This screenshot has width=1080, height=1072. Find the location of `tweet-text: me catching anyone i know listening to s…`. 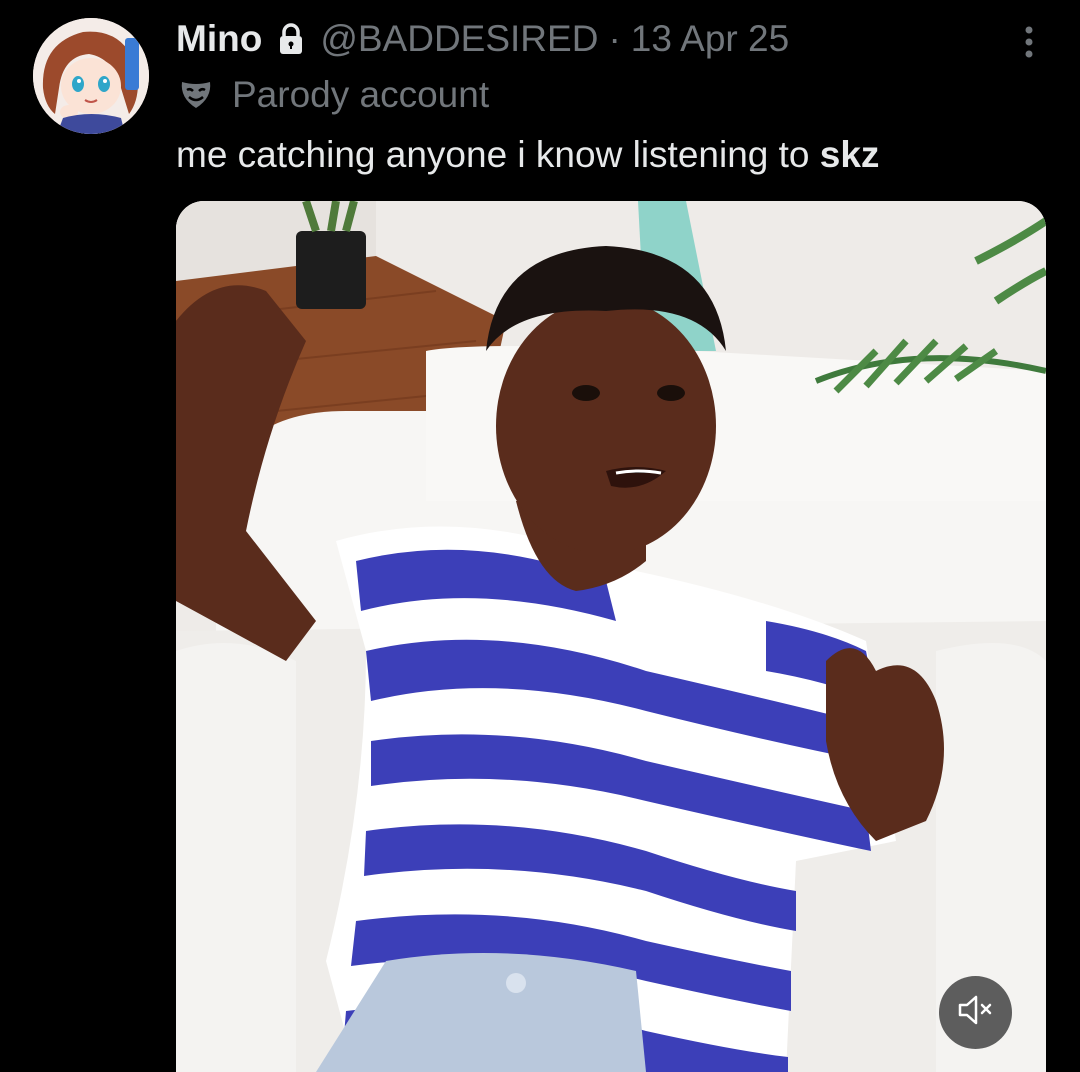

tweet-text: me catching anyone i know listening to s… is located at coordinates (527, 155).